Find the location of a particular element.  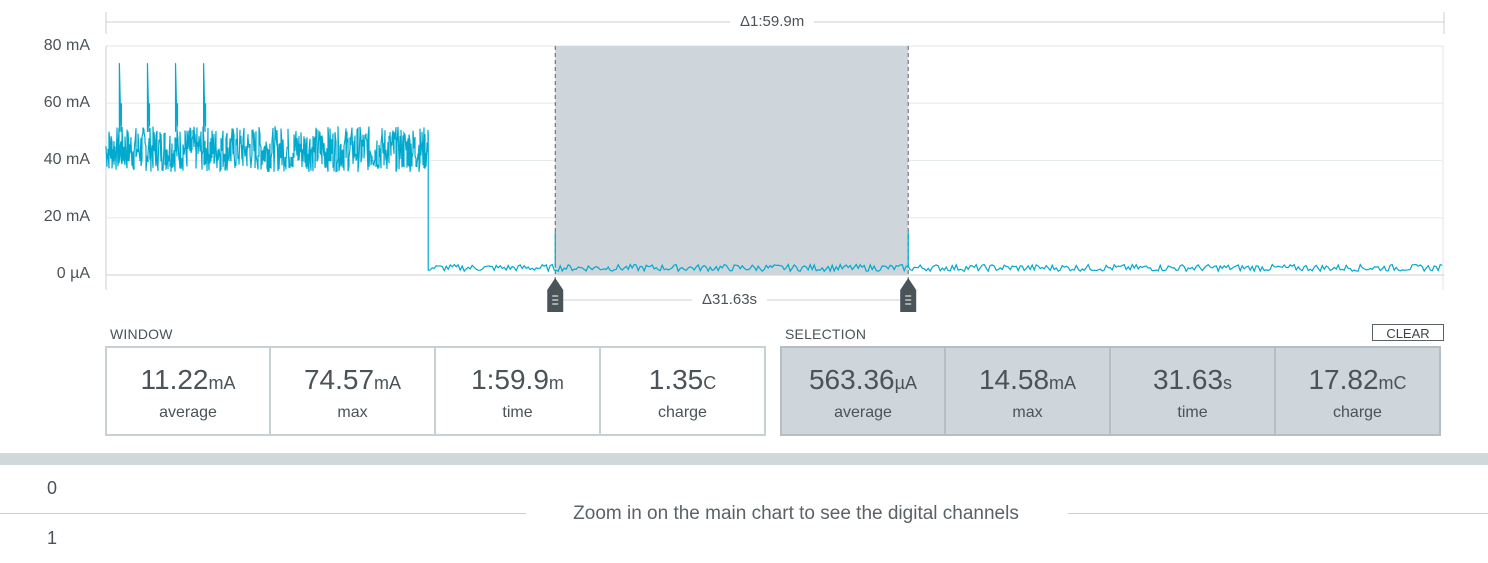

stat-unit: s is located at coordinates (1228, 383).